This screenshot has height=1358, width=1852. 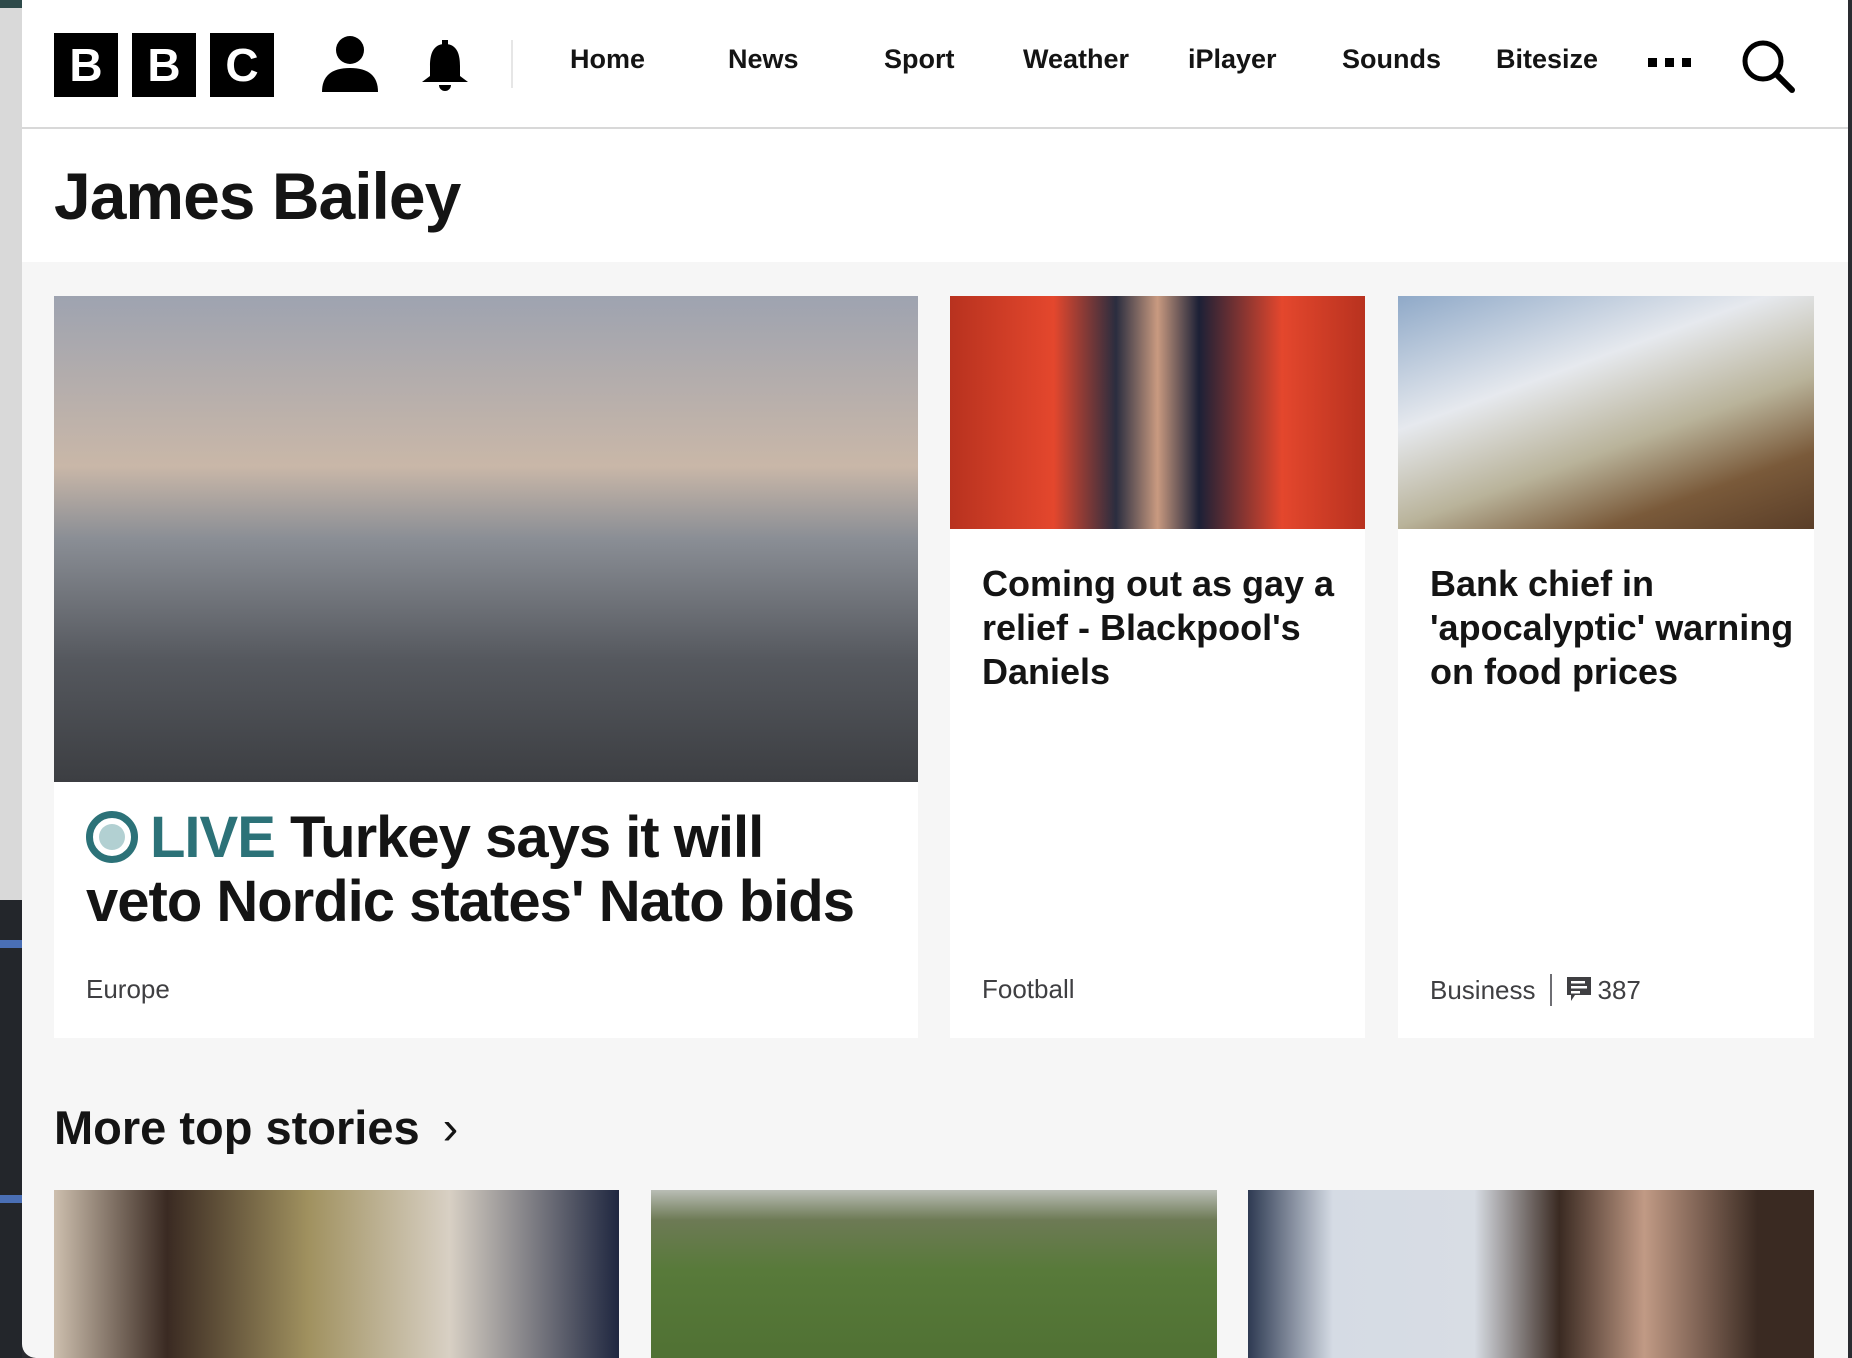 I want to click on nav-news: News, so click(x=763, y=59).